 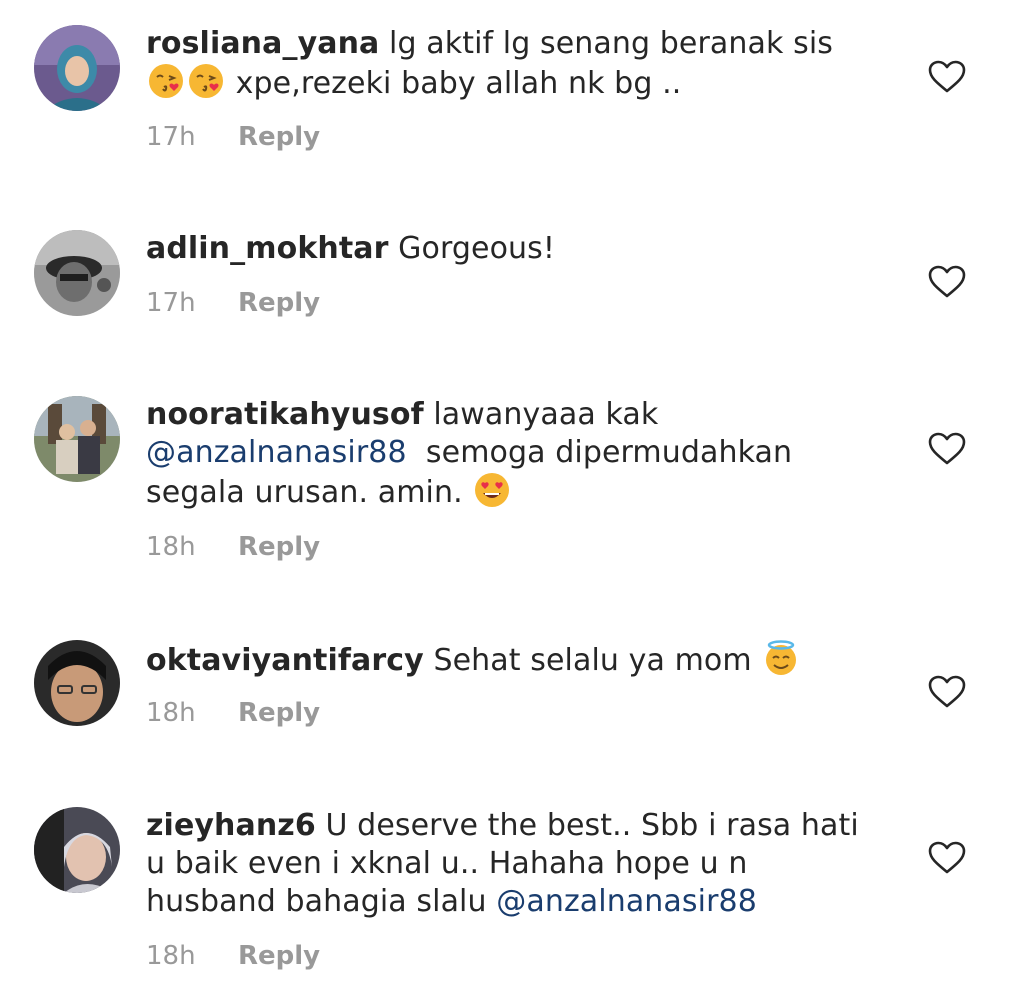 I want to click on comment-body: husband bahagia slalu, so click(x=316, y=901).